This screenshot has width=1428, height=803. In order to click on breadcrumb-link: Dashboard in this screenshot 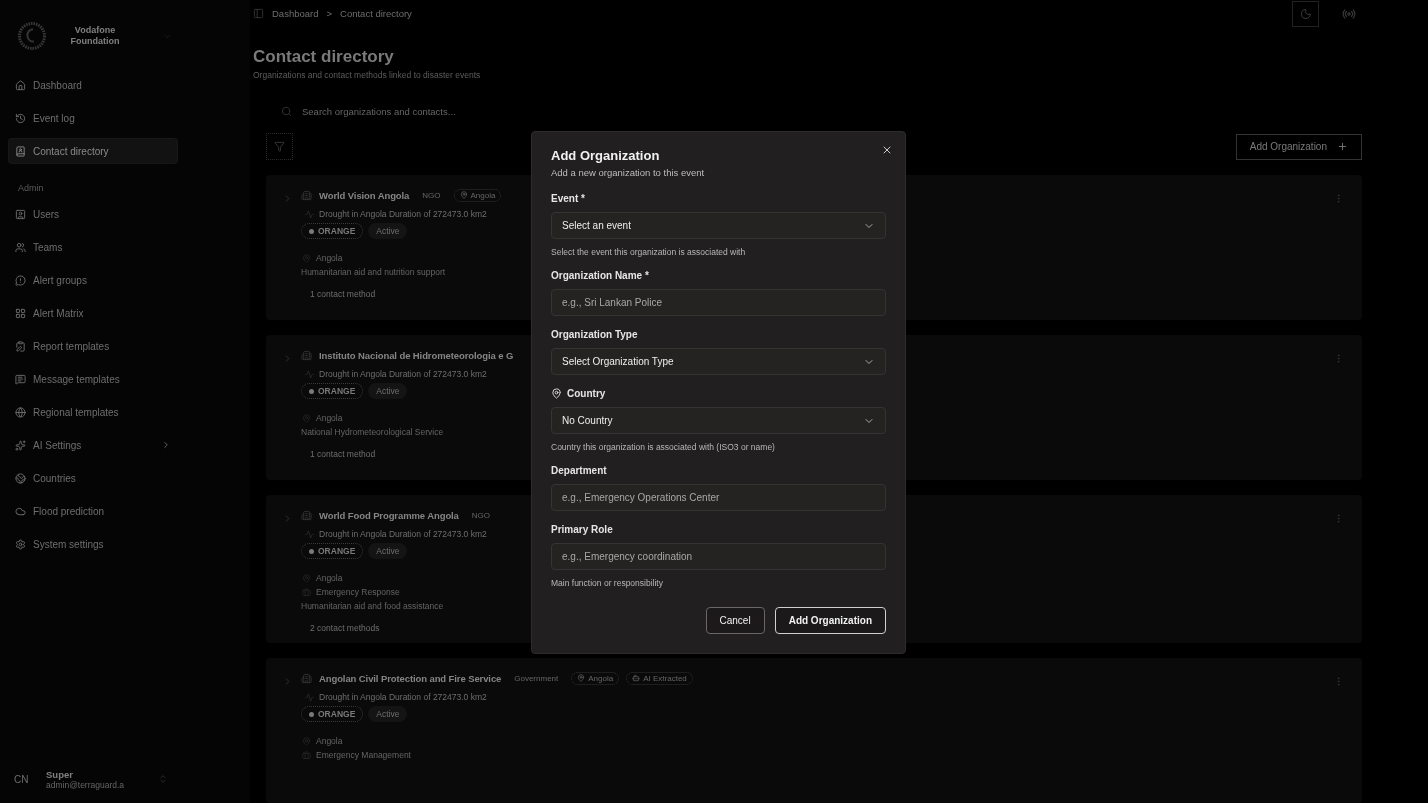, I will do `click(295, 13)`.